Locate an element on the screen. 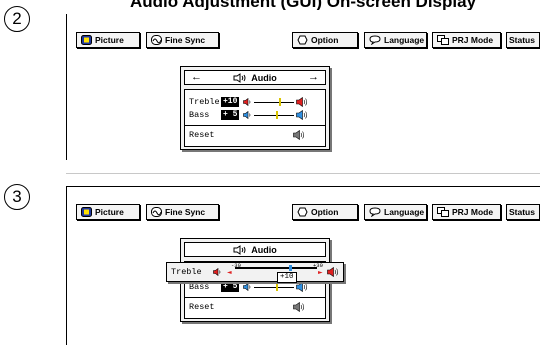 This screenshot has width=540, height=345. audio-panel: ← Audio → Treble +10 Bass + 5 Reset is located at coordinates (255, 108).